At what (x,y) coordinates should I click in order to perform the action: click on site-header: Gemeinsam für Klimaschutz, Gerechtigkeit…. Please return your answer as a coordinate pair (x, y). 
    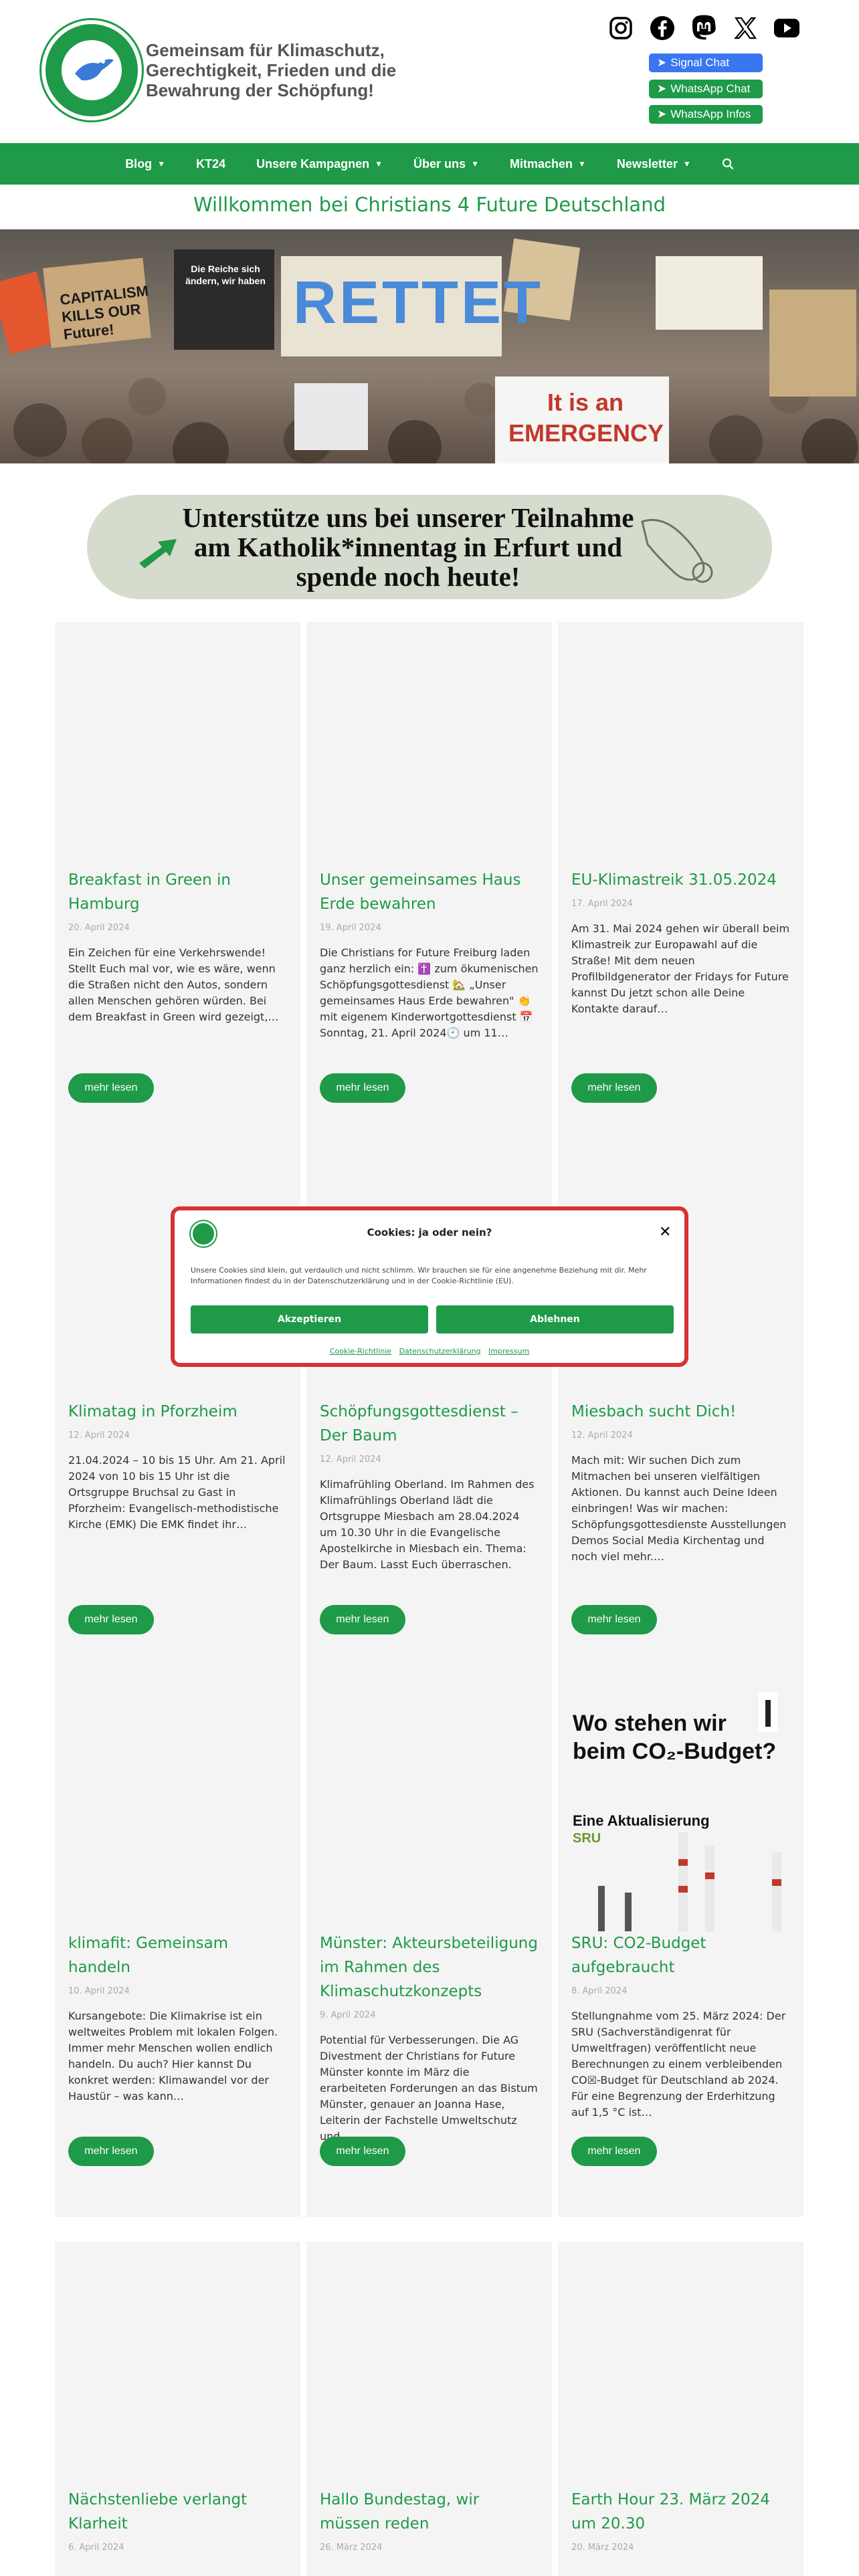
    Looking at the image, I should click on (429, 71).